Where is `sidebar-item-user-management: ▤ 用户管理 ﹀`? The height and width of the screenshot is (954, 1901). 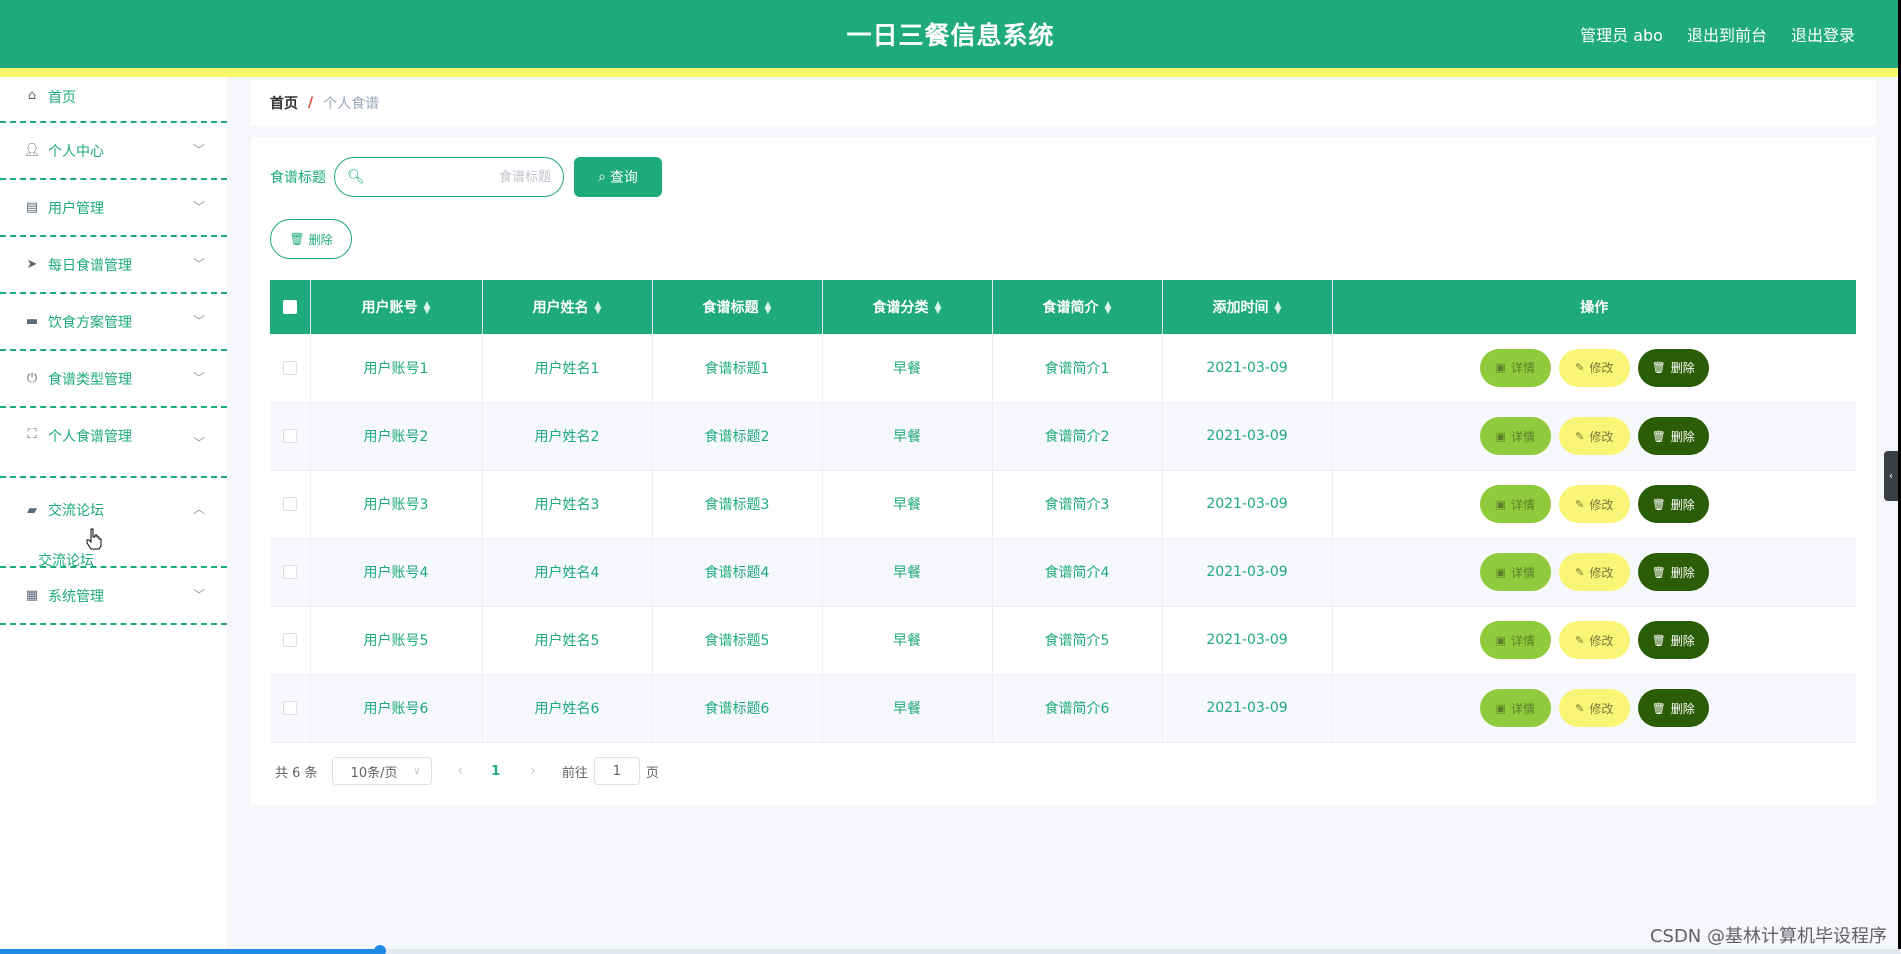 sidebar-item-user-management: ▤ 用户管理 ﹀ is located at coordinates (113, 208).